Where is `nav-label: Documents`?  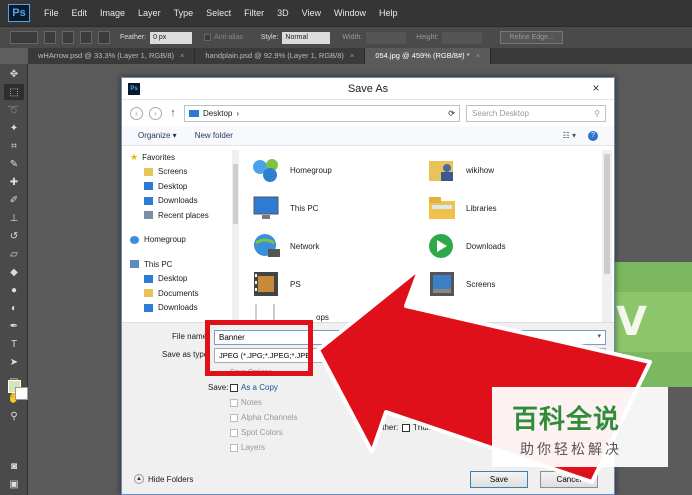 nav-label: Documents is located at coordinates (178, 293).